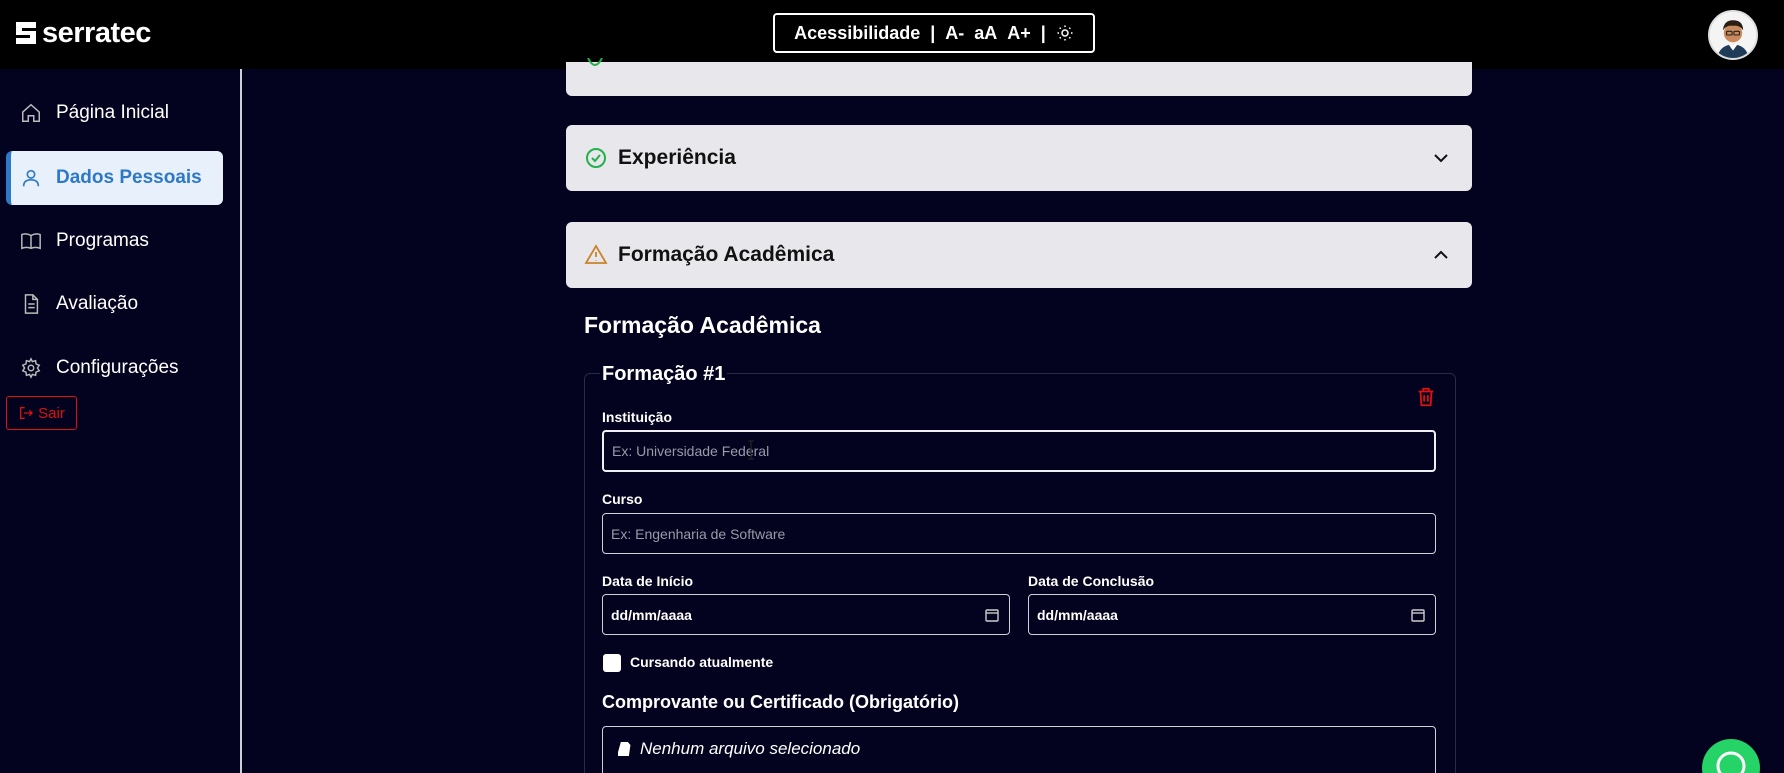  I want to click on accordion-education: Formação Acadêmica, so click(1019, 255).